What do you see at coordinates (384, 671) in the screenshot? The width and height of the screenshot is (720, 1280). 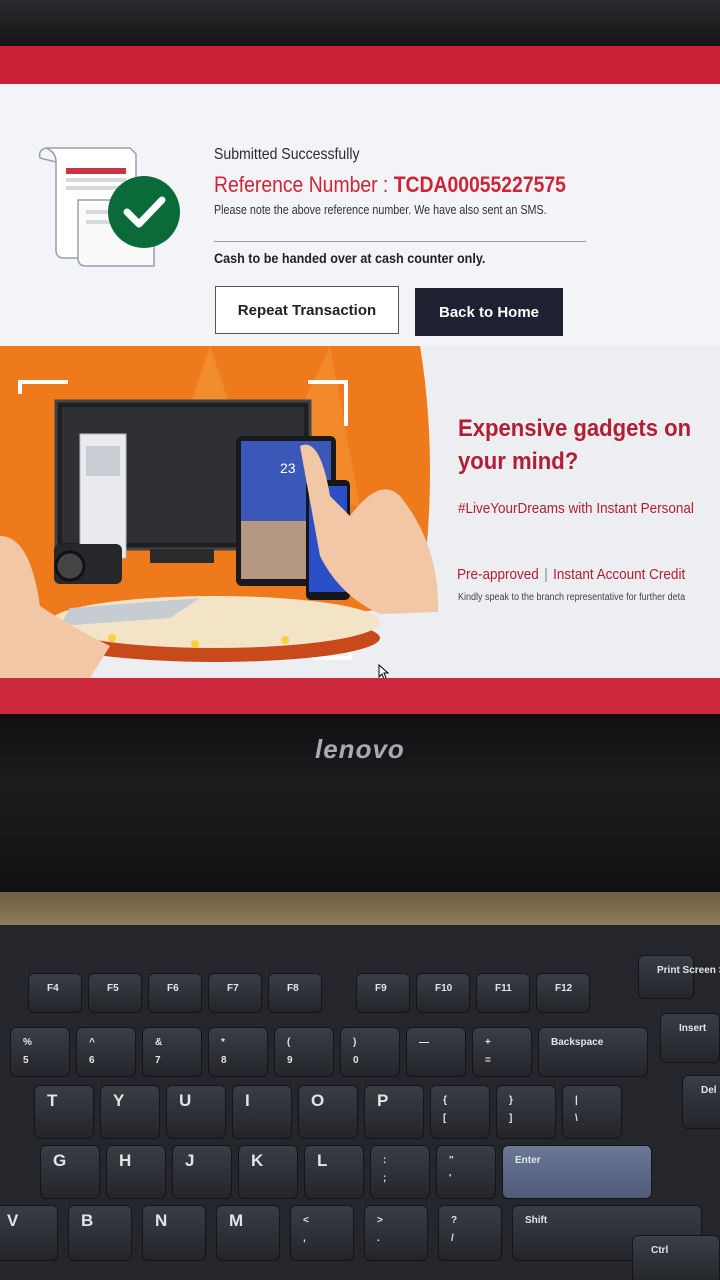 I see `mouse-cursor-icon` at bounding box center [384, 671].